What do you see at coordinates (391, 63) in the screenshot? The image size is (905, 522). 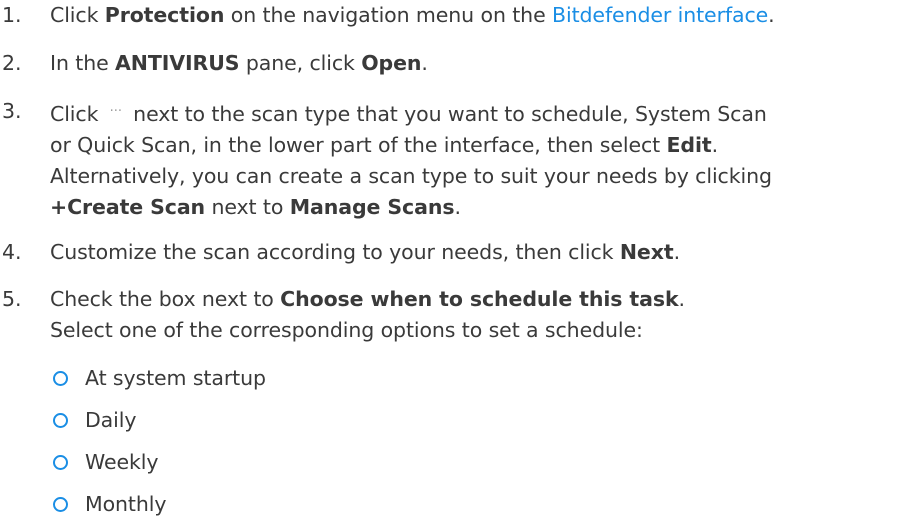 I see `open-label: Open` at bounding box center [391, 63].